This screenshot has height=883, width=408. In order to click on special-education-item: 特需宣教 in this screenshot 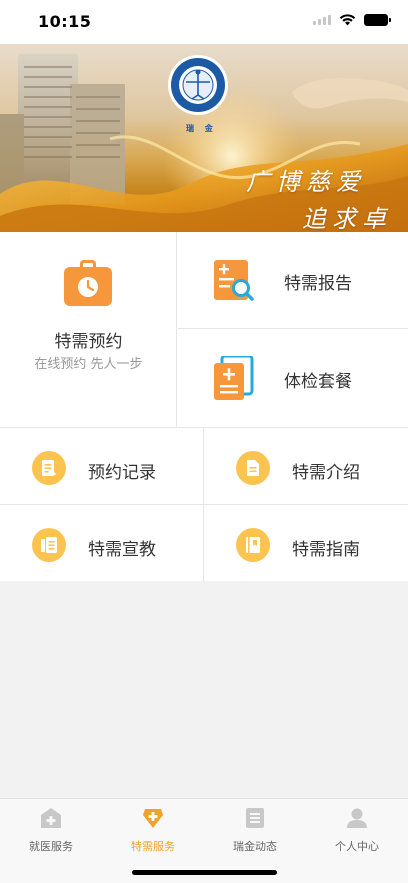, I will do `click(102, 543)`.